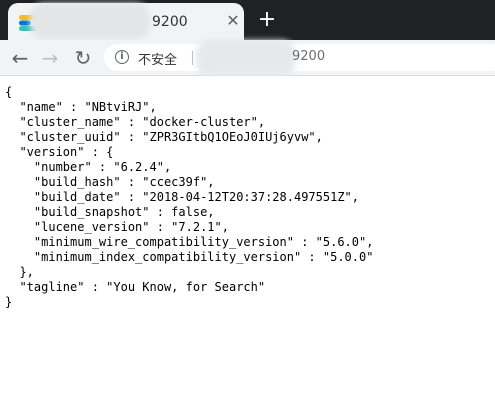  I want to click on browser-toolbar: ← → ↻ i 不安全 9200, so click(247, 58).